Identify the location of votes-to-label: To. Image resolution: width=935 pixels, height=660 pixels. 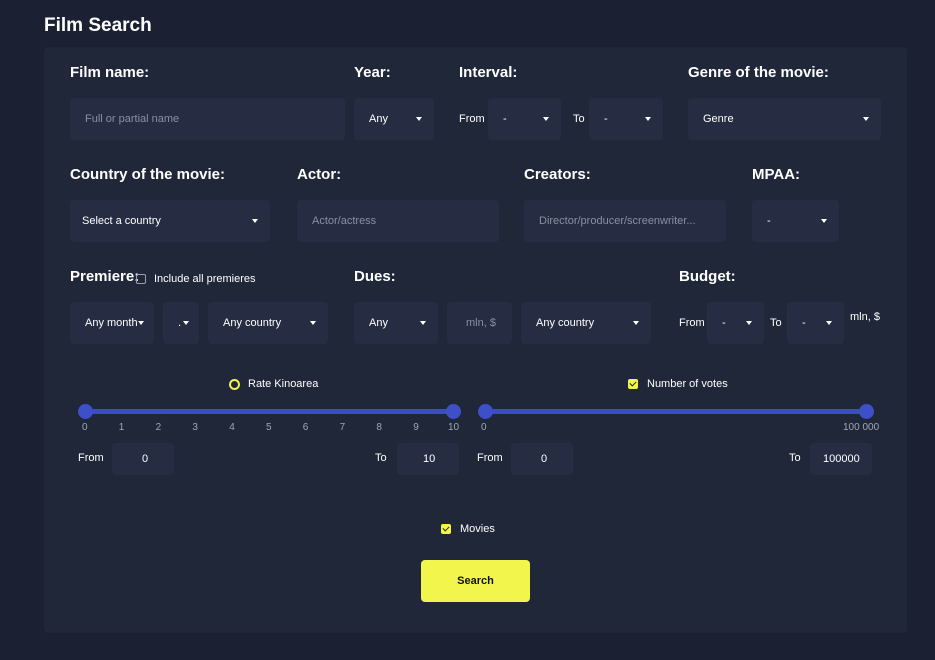
(795, 458).